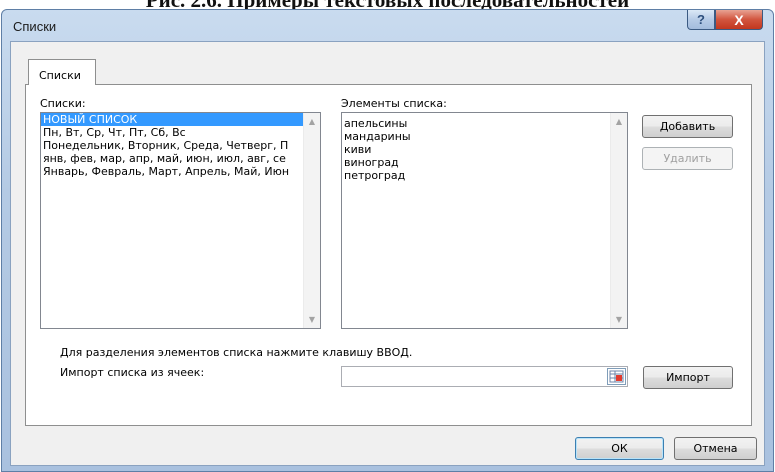 This screenshot has height=472, width=775. I want to click on delete-button: Удалить, so click(687, 158).